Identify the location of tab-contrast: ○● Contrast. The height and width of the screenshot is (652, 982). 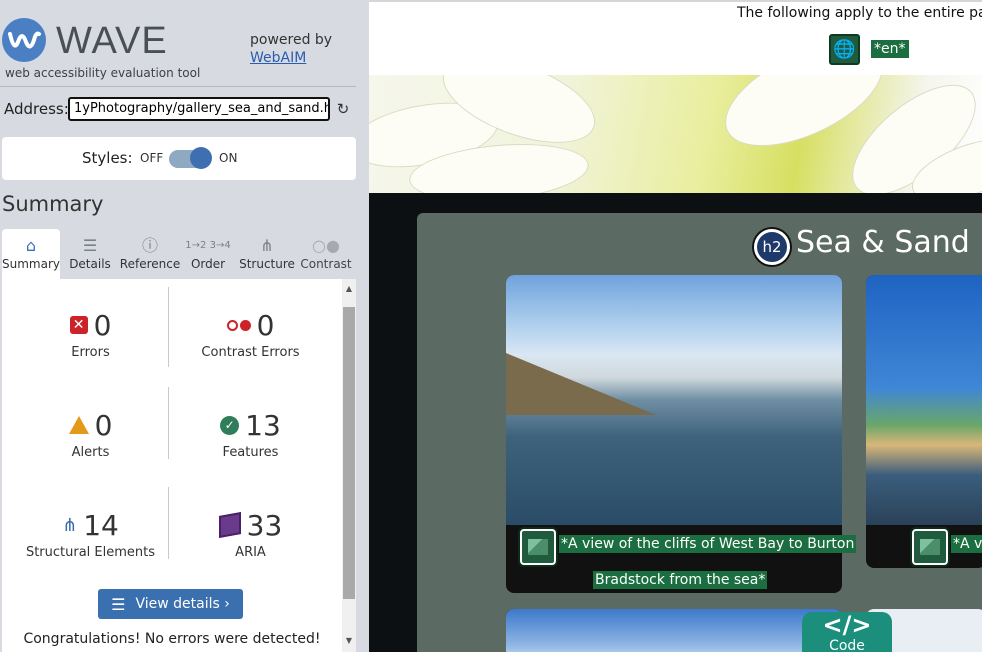
(326, 254).